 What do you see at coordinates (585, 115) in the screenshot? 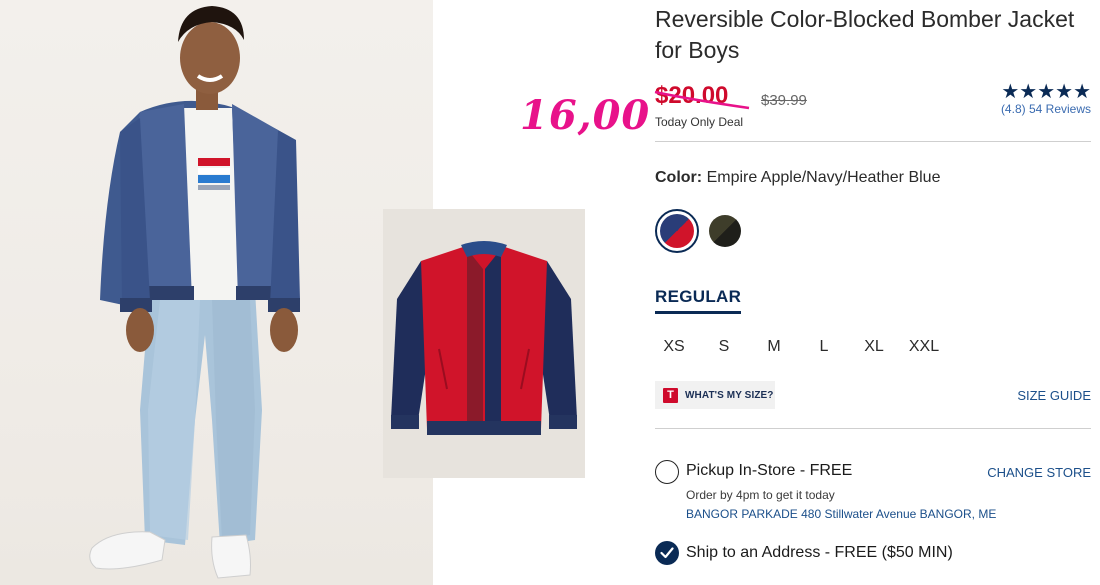
I see `handwritten-price-annotation: 16,00` at bounding box center [585, 115].